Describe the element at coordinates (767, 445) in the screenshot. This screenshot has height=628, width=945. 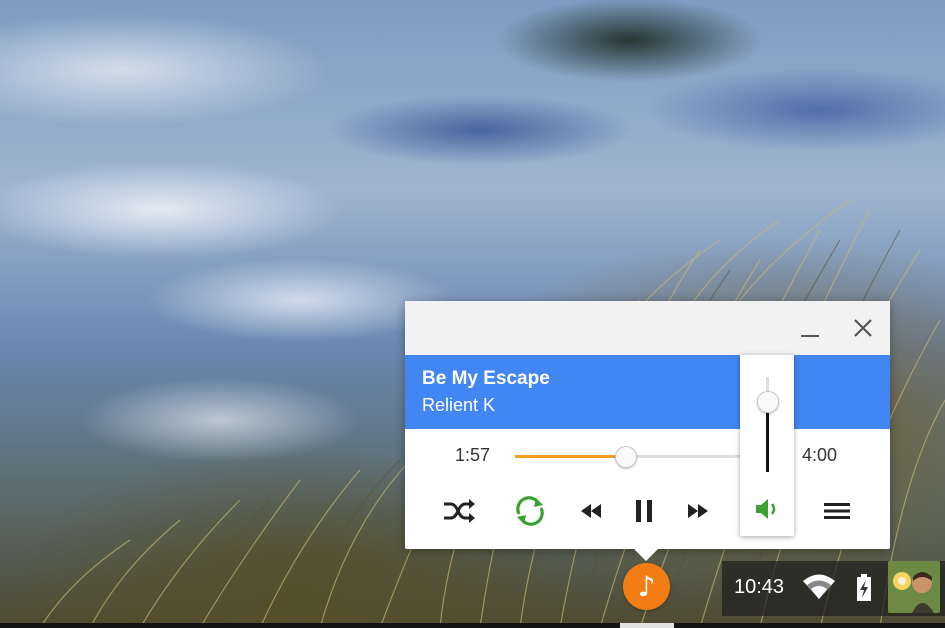
I see `volume-popup` at that location.